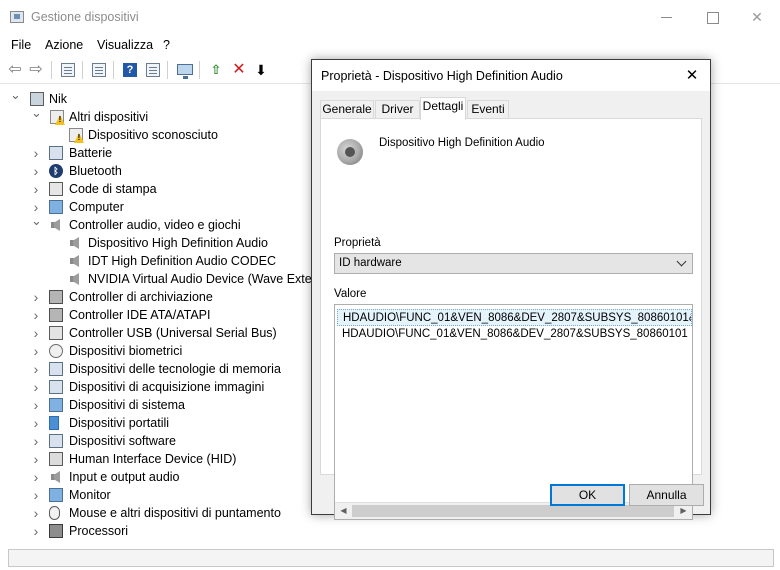 The height and width of the screenshot is (570, 780). Describe the element at coordinates (239, 70) in the screenshot. I see `uninstall-icon: ✕` at that location.